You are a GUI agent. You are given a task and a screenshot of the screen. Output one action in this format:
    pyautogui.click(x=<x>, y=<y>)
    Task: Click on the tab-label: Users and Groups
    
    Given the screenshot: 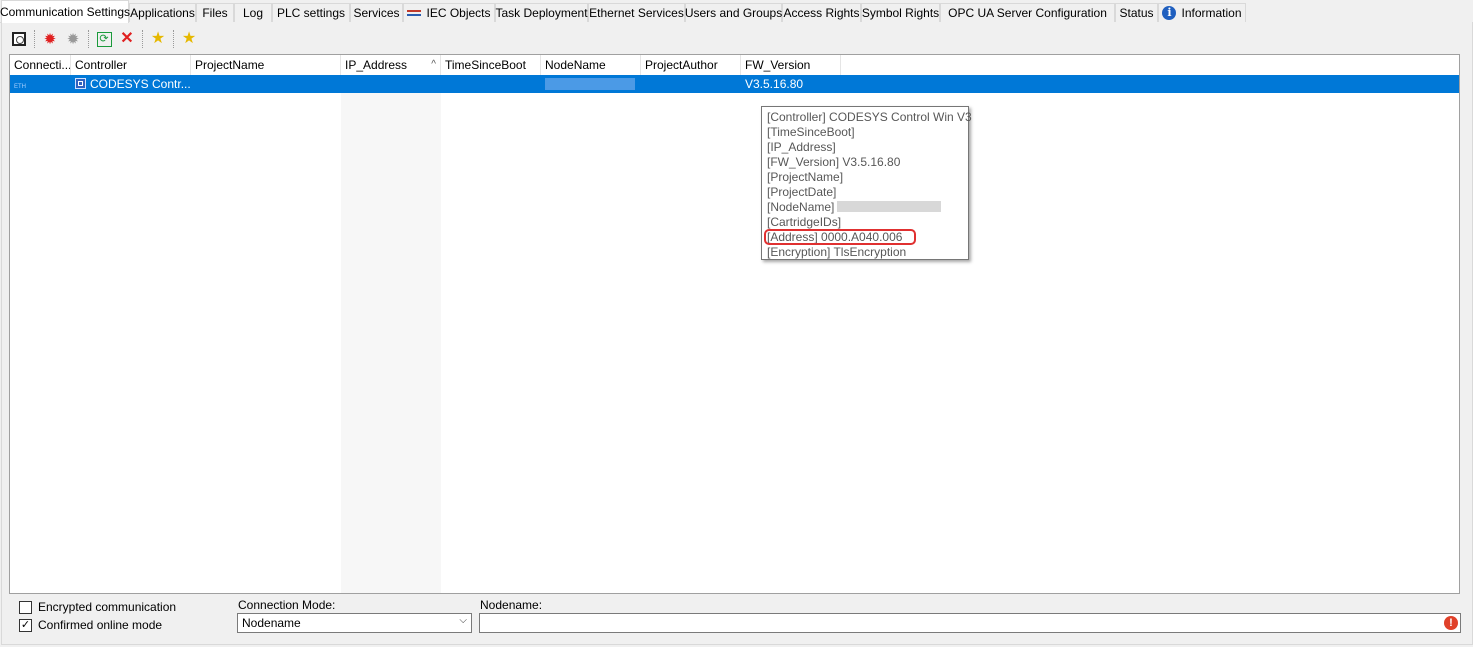 What is the action you would take?
    pyautogui.click(x=733, y=13)
    